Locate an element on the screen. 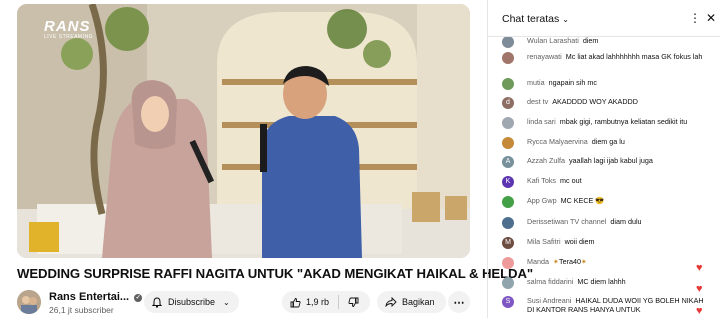 The height and width of the screenshot is (318, 720). message-author: Azzah Zulfa is located at coordinates (546, 160).